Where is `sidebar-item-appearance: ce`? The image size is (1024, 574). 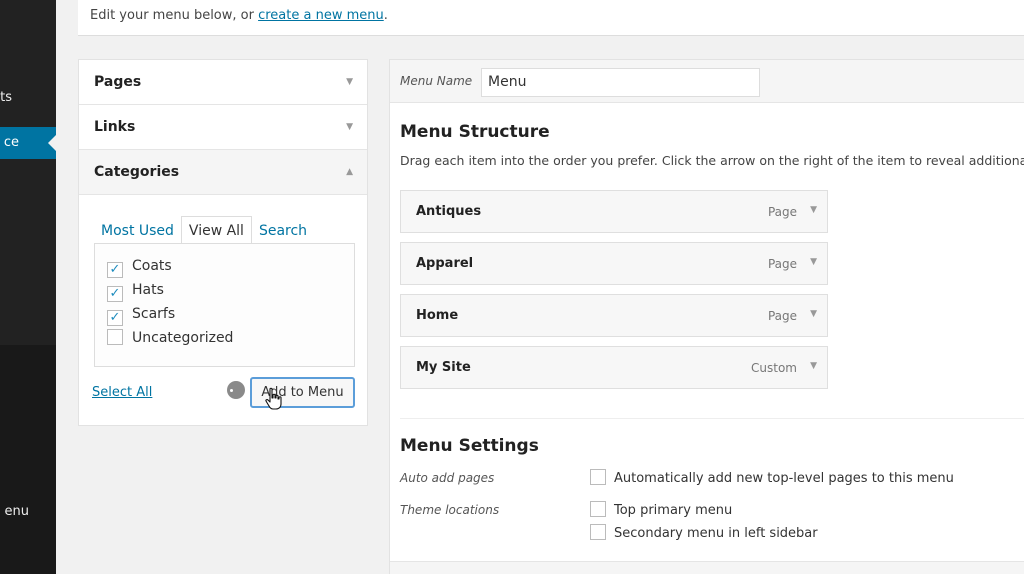 sidebar-item-appearance: ce is located at coordinates (28, 143).